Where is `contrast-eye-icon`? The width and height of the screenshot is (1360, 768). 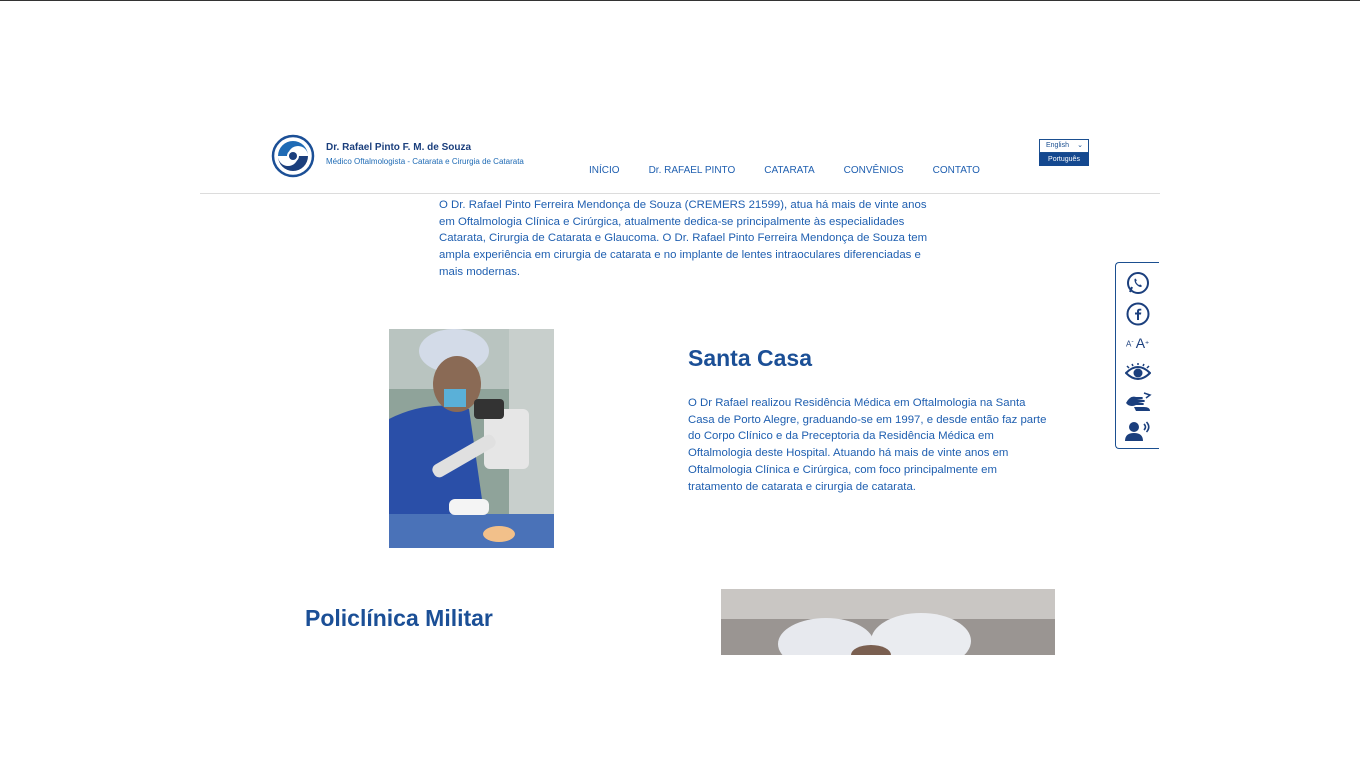 contrast-eye-icon is located at coordinates (1137, 373).